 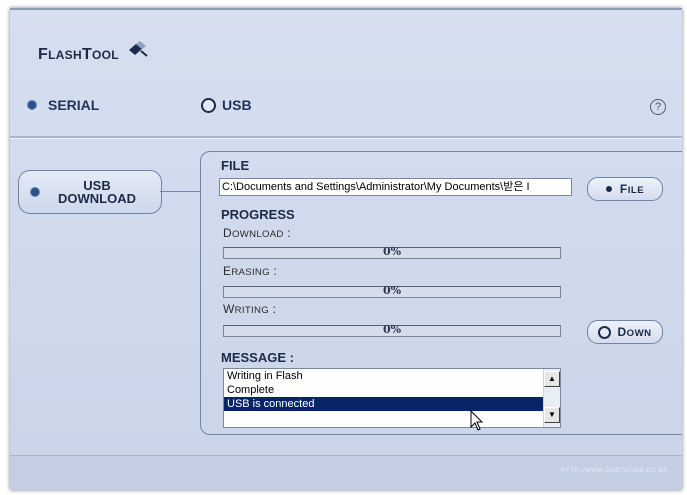 I want to click on mouse-cursor-icon, so click(x=477, y=423).